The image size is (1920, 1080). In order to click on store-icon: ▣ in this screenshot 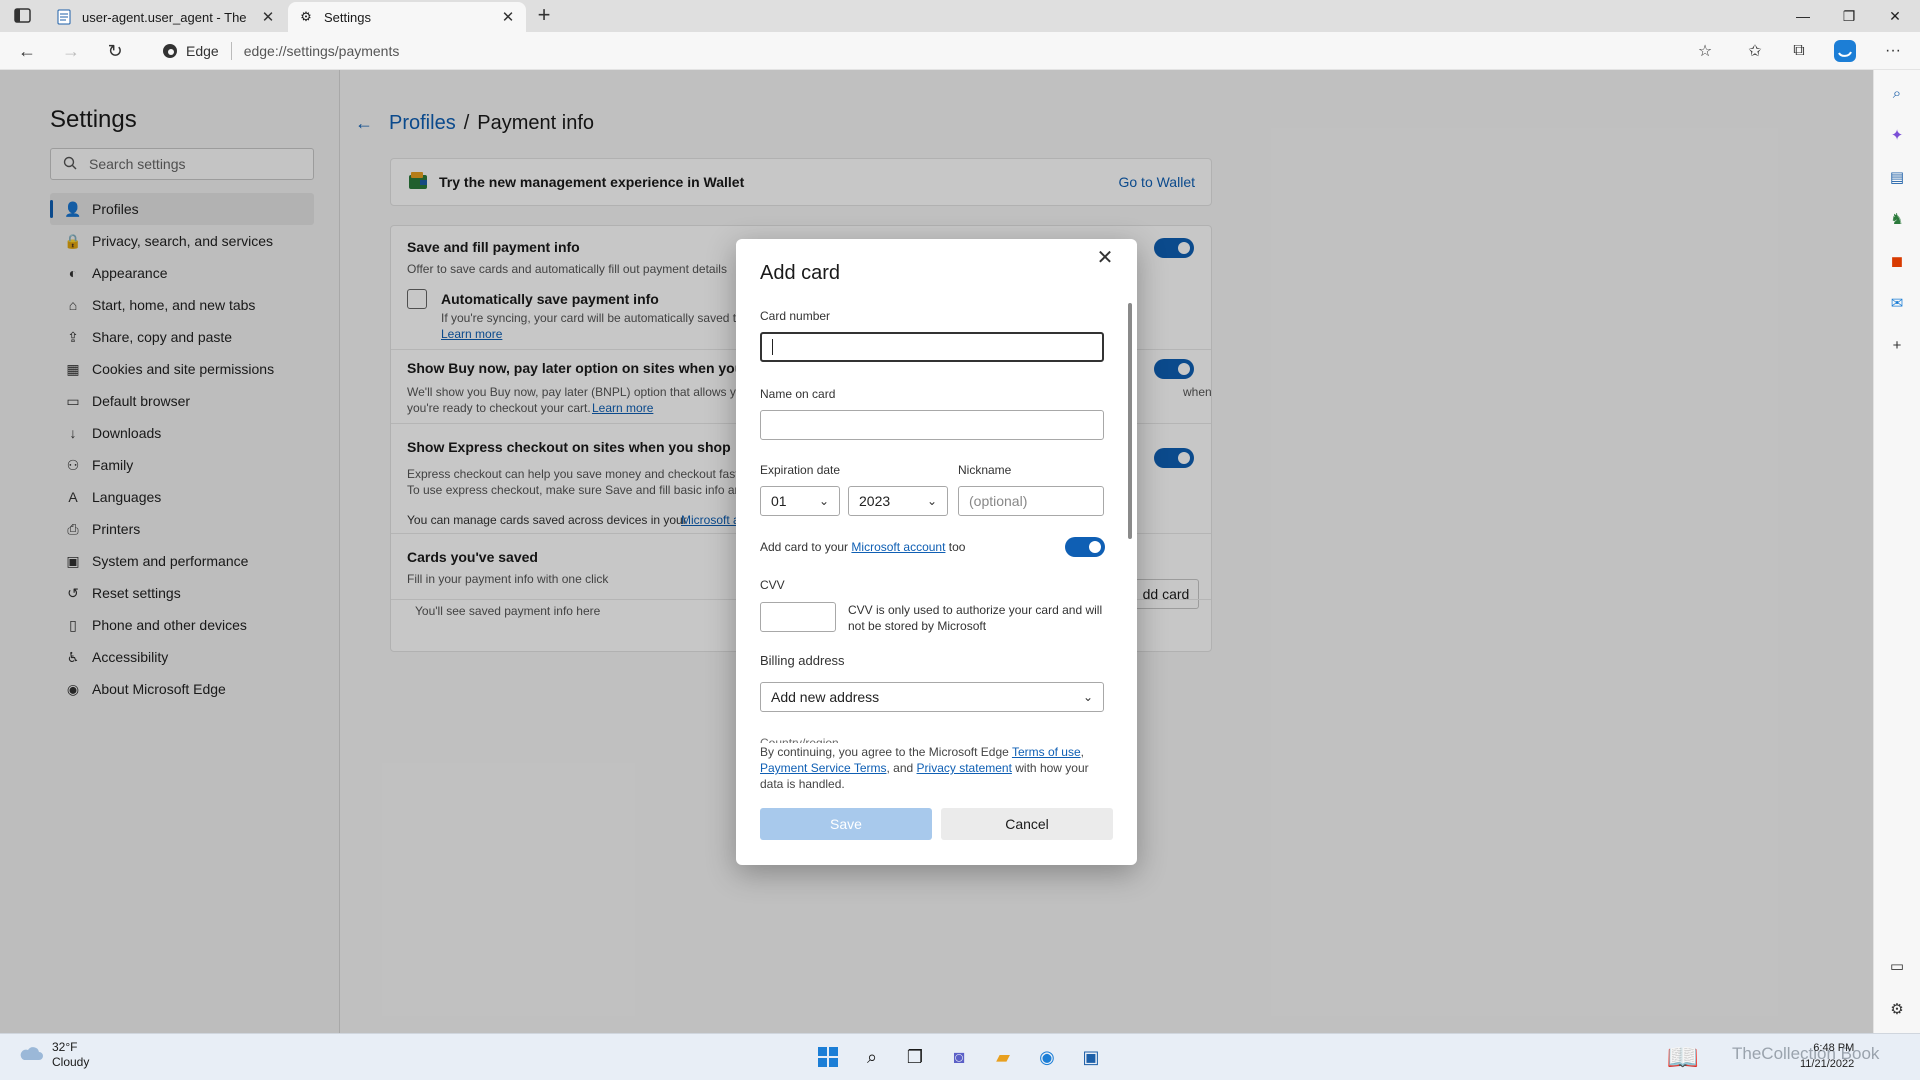, I will do `click(1091, 1057)`.